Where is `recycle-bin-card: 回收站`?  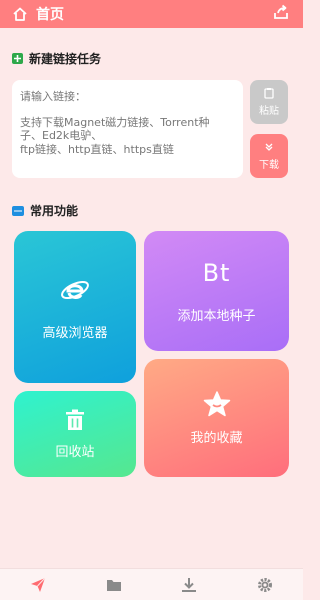
recycle-bin-card: 回收站 is located at coordinates (75, 434).